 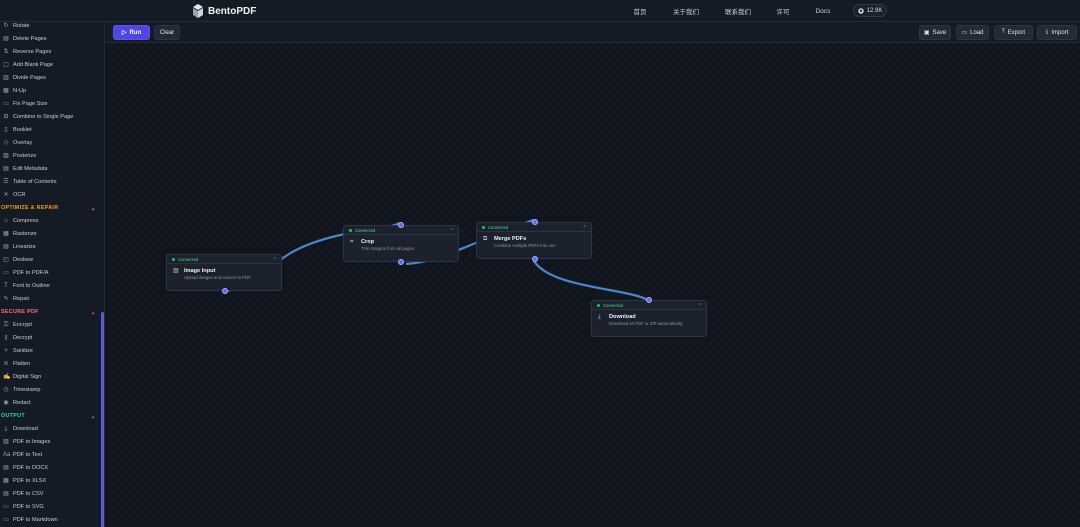 I want to click on sidebar-tool-item: ⇅ Reverse Pages, so click(x=50, y=52).